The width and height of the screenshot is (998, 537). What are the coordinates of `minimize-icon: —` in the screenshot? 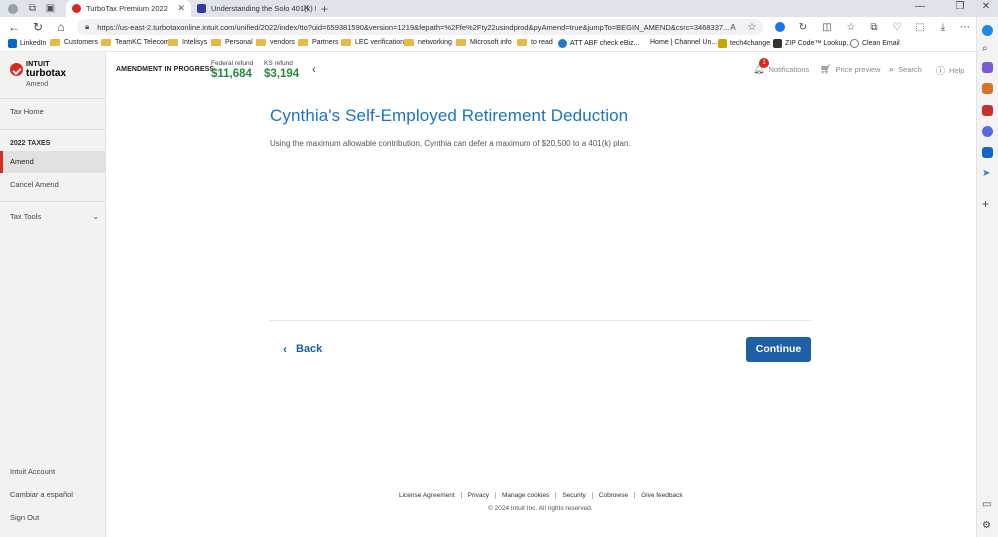 It's located at (920, 6).